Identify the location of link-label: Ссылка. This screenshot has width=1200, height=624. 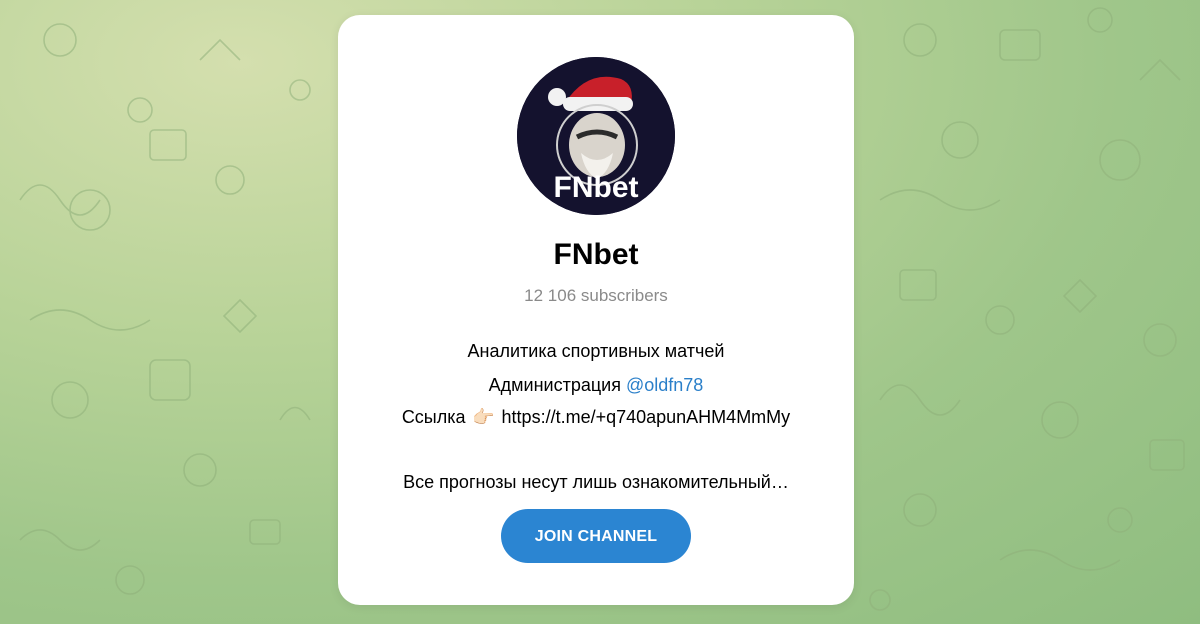
(436, 417).